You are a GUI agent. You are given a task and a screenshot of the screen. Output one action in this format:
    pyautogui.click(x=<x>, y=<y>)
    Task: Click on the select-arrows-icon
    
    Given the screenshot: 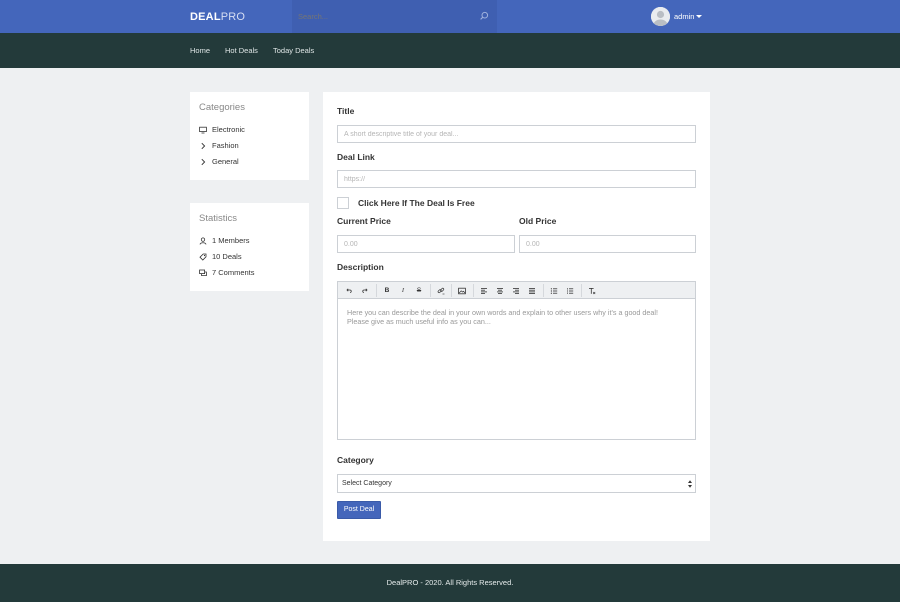 What is the action you would take?
    pyautogui.click(x=690, y=484)
    